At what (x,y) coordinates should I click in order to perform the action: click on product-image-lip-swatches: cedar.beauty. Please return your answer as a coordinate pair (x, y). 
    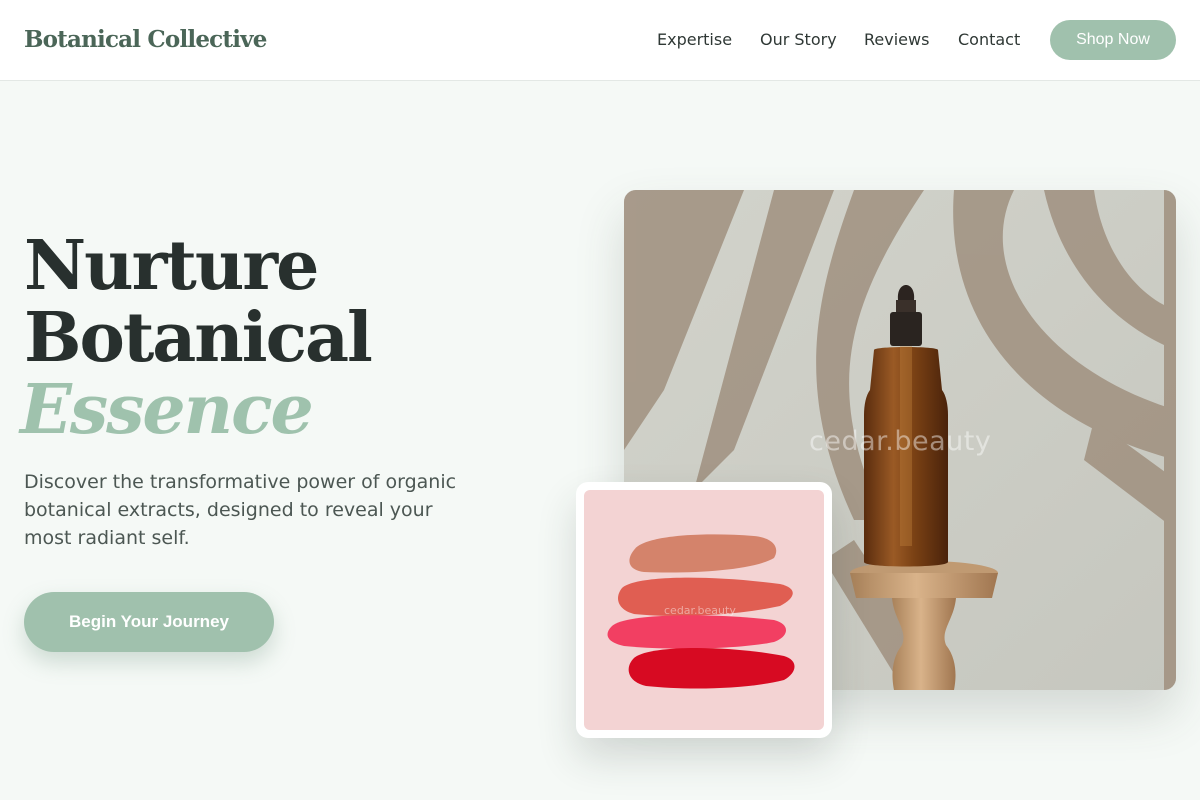
    Looking at the image, I should click on (704, 610).